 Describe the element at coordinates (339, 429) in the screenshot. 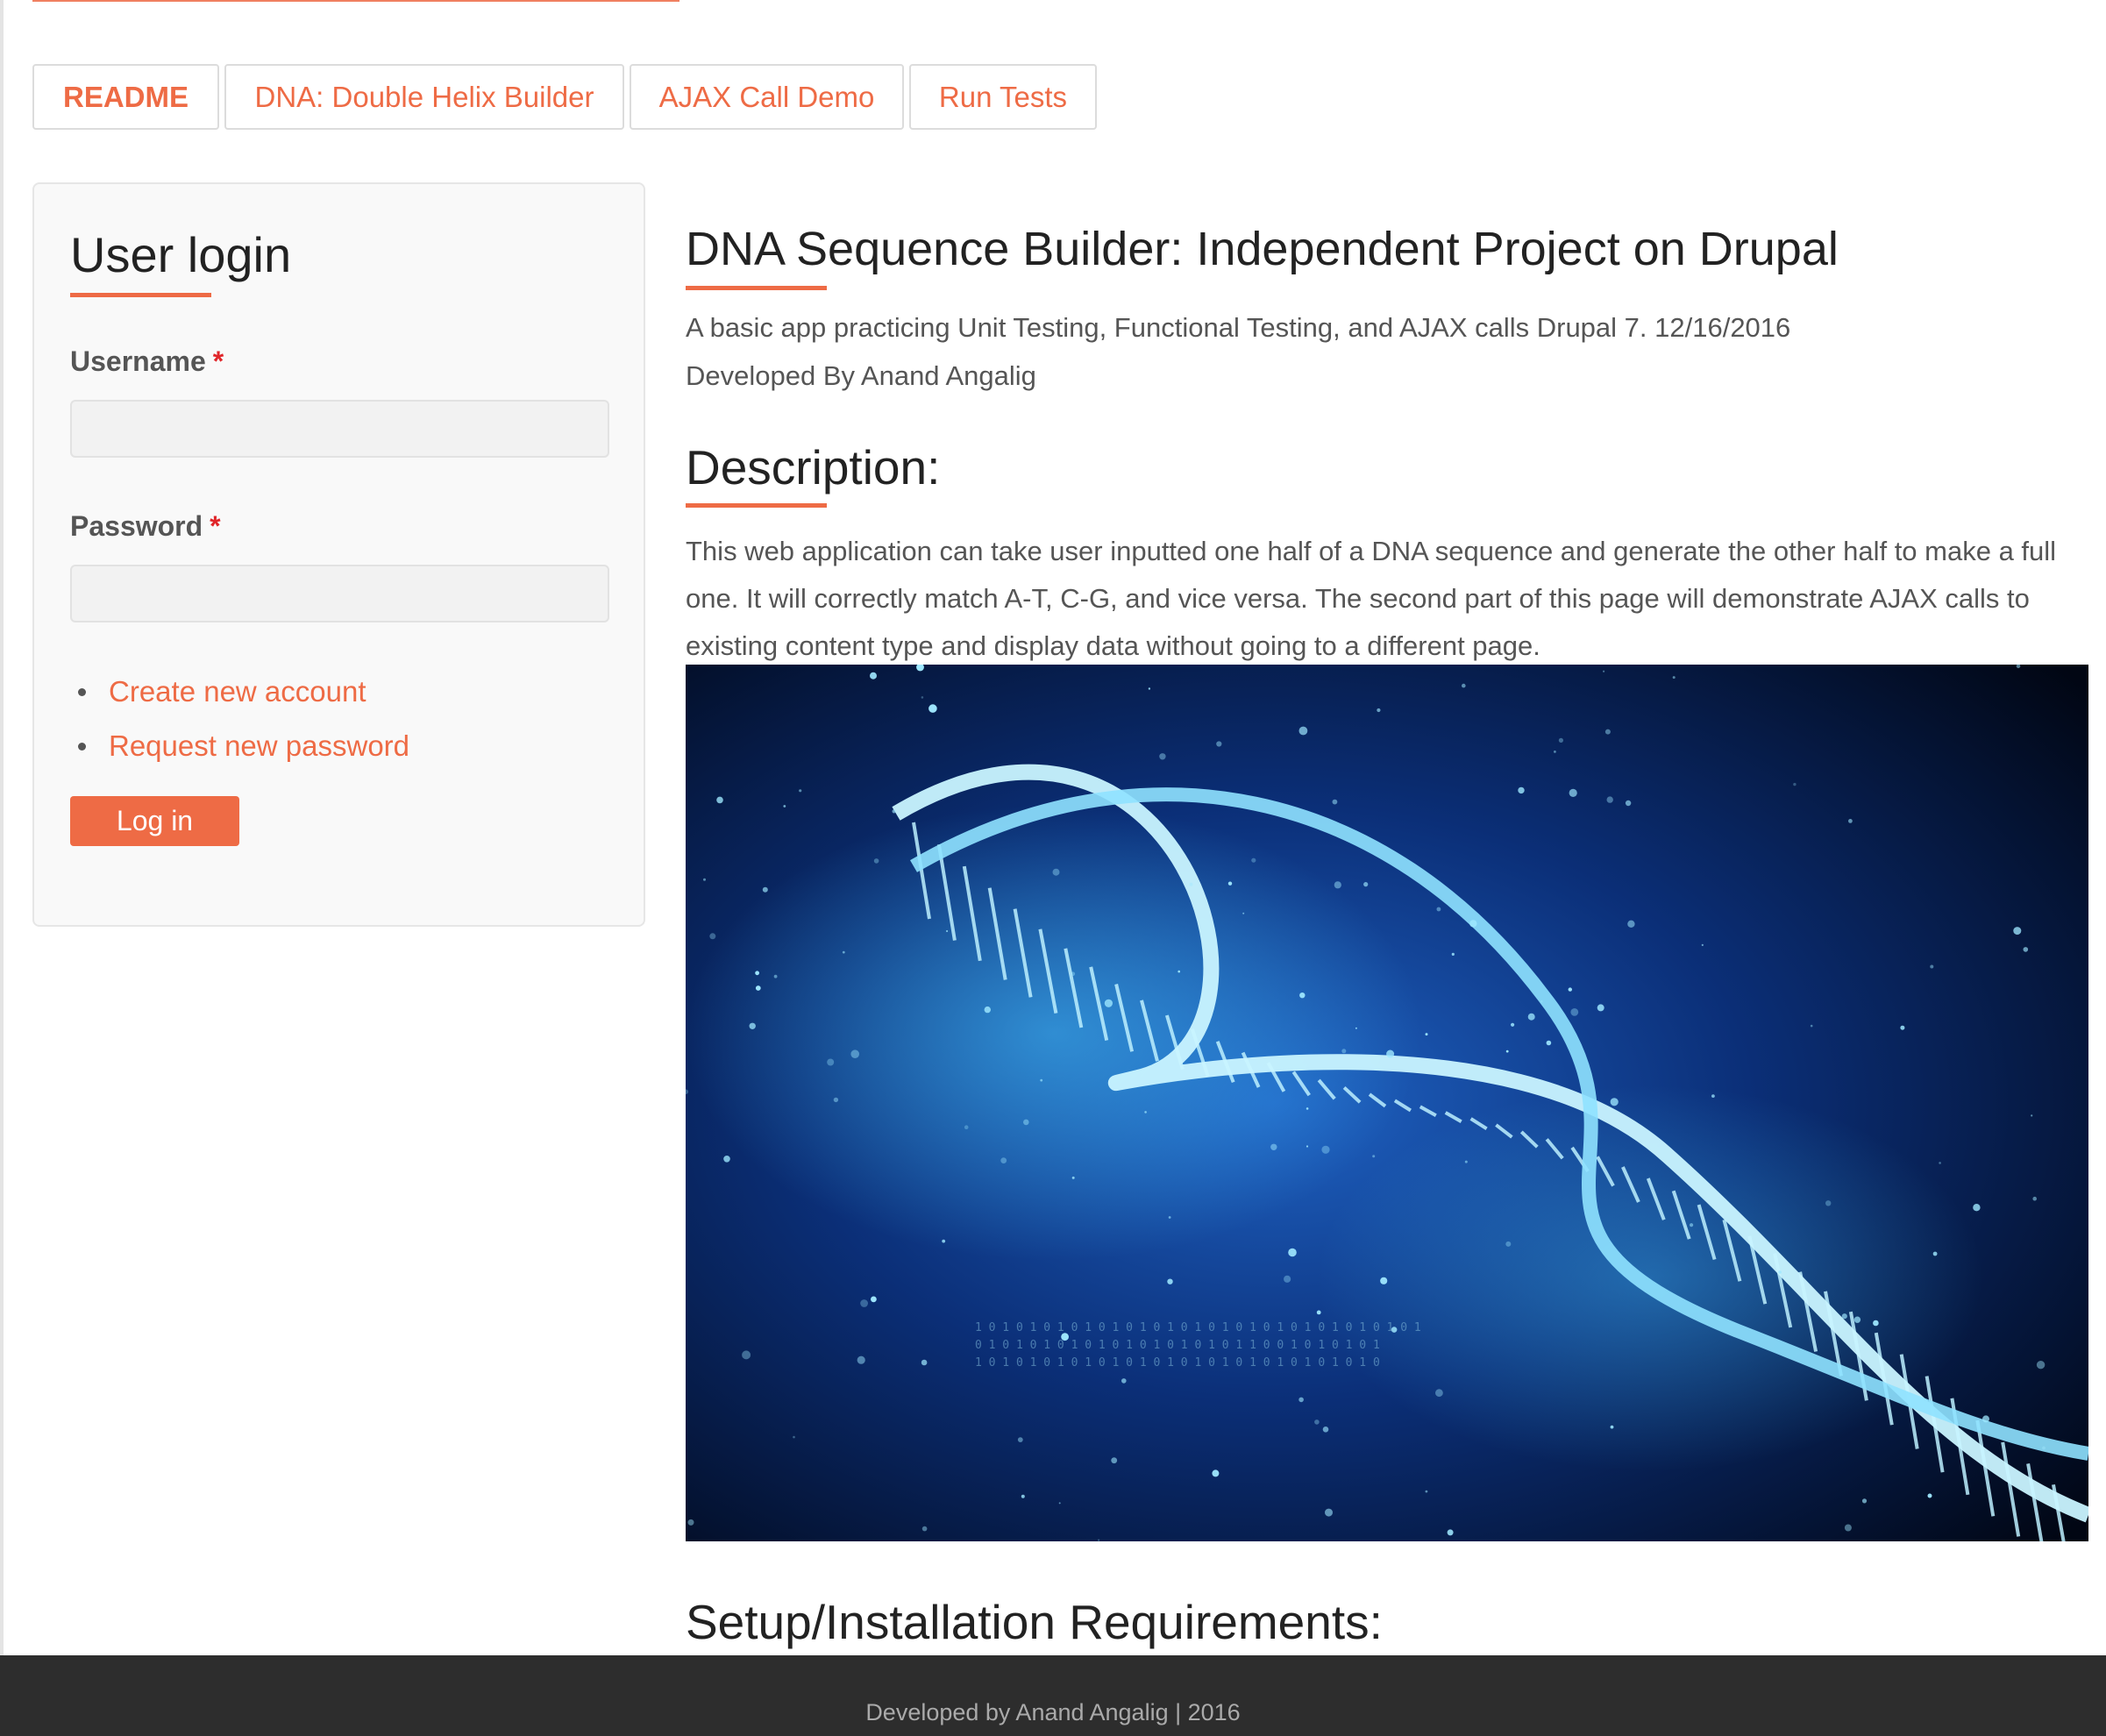

I see `username-input` at that location.